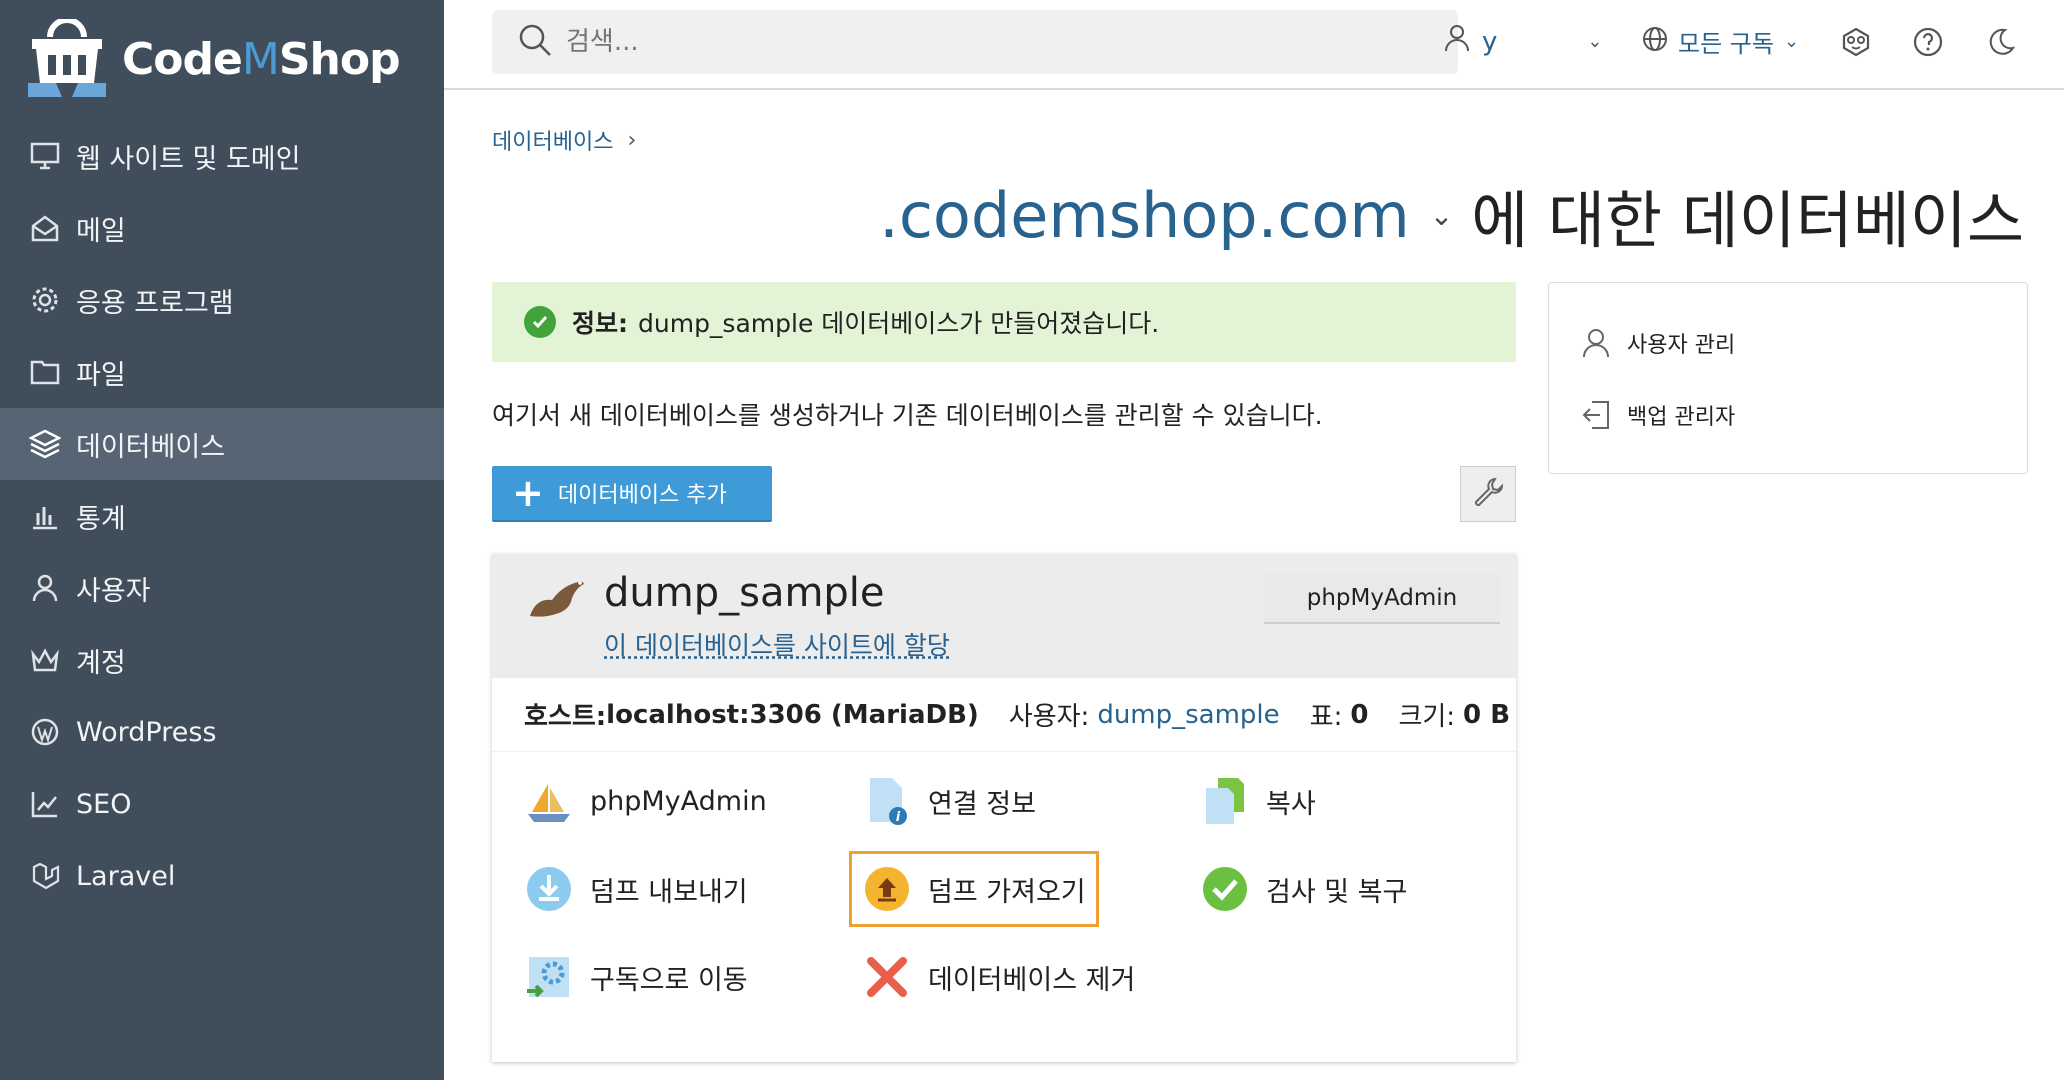 This screenshot has height=1080, width=2064. Describe the element at coordinates (1337, 892) in the screenshot. I see `action-label: 검사 및 복구` at that location.